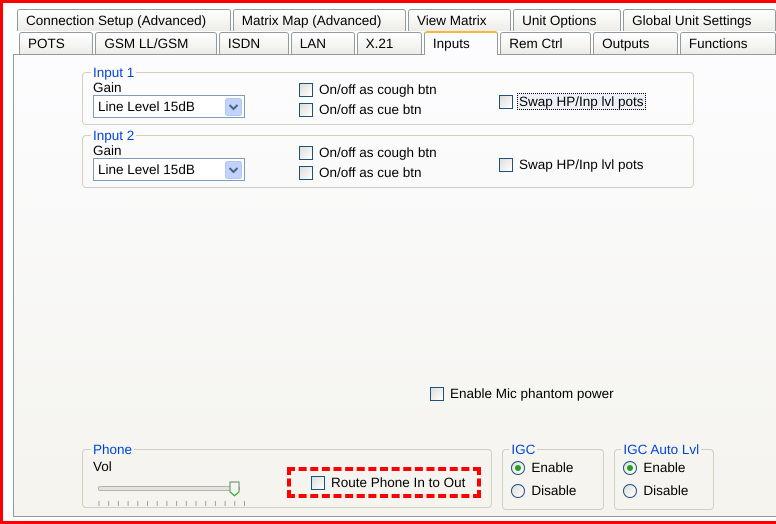  I want to click on tab: Functions, so click(728, 43).